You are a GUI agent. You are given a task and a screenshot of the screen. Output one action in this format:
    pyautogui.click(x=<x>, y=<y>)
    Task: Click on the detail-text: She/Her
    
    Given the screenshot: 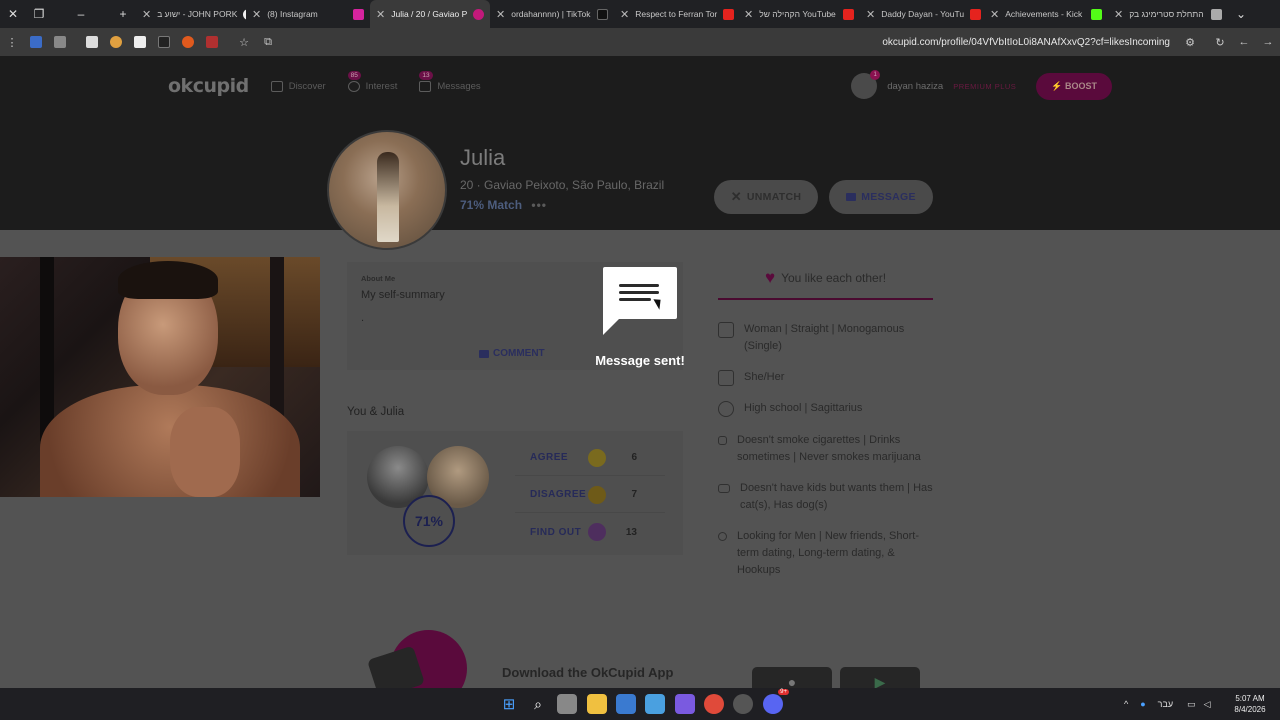 What is the action you would take?
    pyautogui.click(x=764, y=377)
    